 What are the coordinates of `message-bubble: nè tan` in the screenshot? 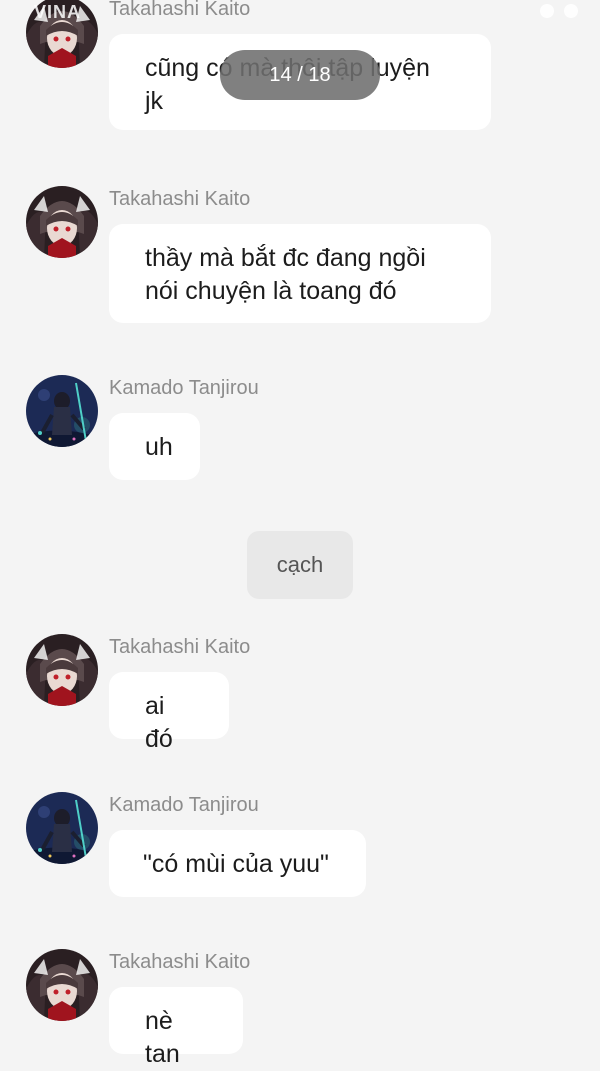 It's located at (176, 1027).